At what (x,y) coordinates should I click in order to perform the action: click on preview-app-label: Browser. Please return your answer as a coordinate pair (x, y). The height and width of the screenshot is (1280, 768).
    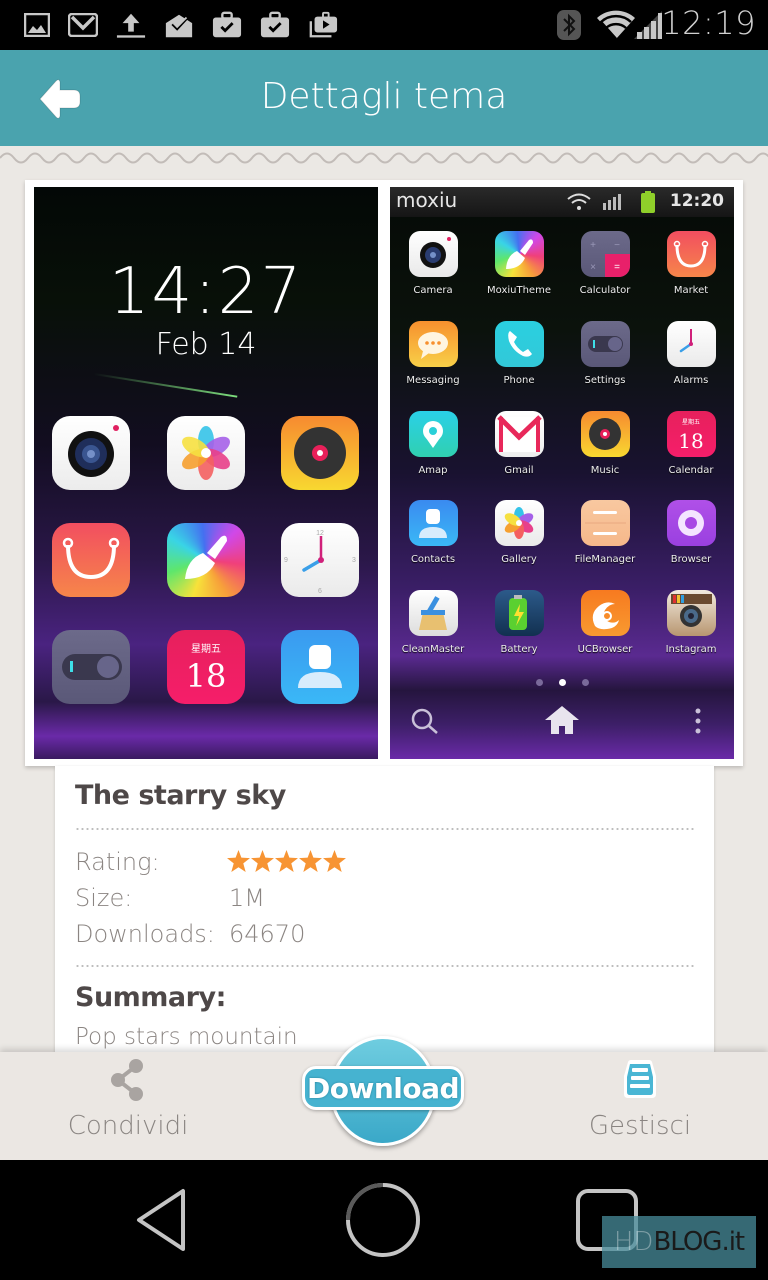
    Looking at the image, I should click on (691, 559).